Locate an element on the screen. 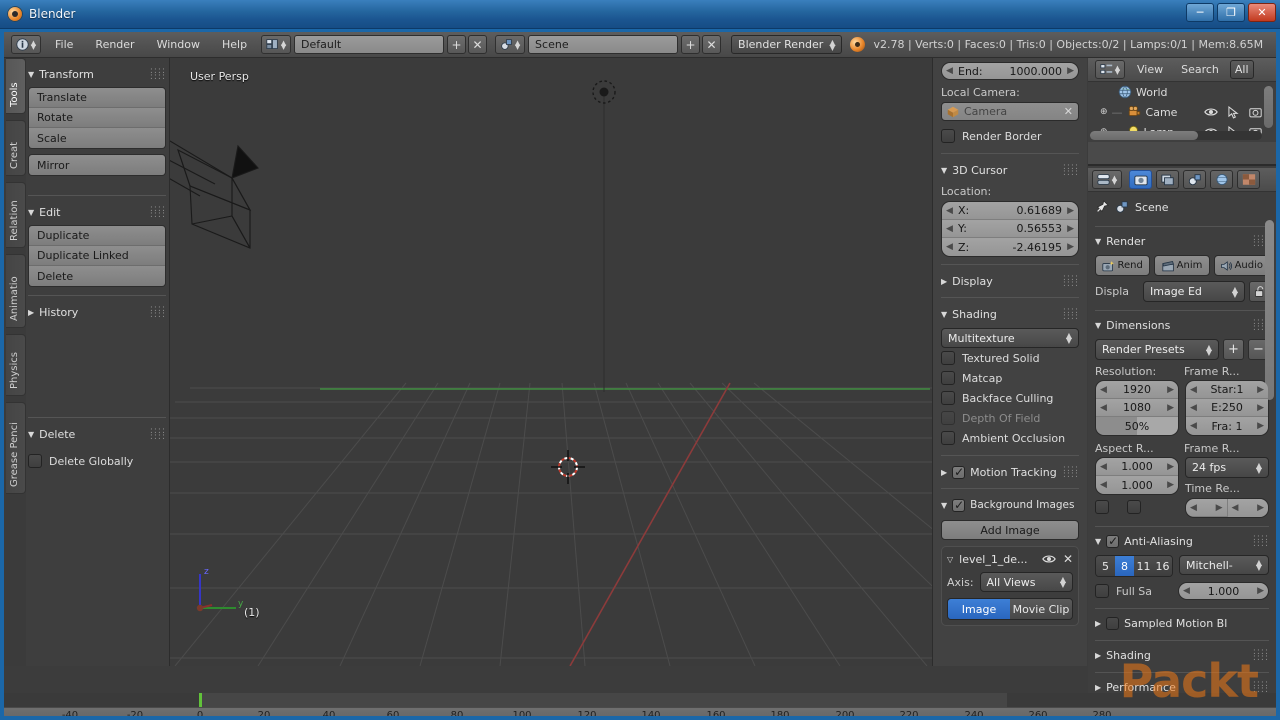 The image size is (1280, 720). close-button: ✕ is located at coordinates (1262, 12).